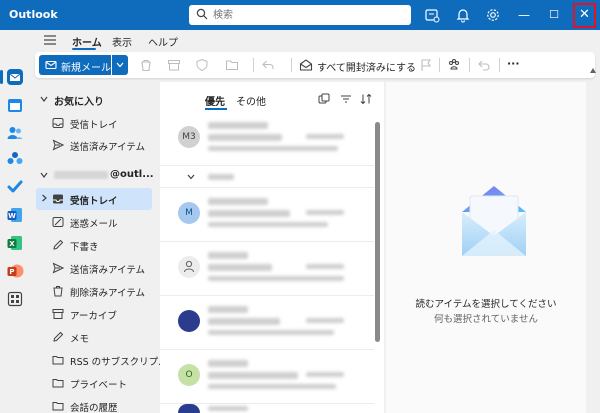 This screenshot has height=413, width=600. I want to click on new-mail-dropdown, so click(120, 65).